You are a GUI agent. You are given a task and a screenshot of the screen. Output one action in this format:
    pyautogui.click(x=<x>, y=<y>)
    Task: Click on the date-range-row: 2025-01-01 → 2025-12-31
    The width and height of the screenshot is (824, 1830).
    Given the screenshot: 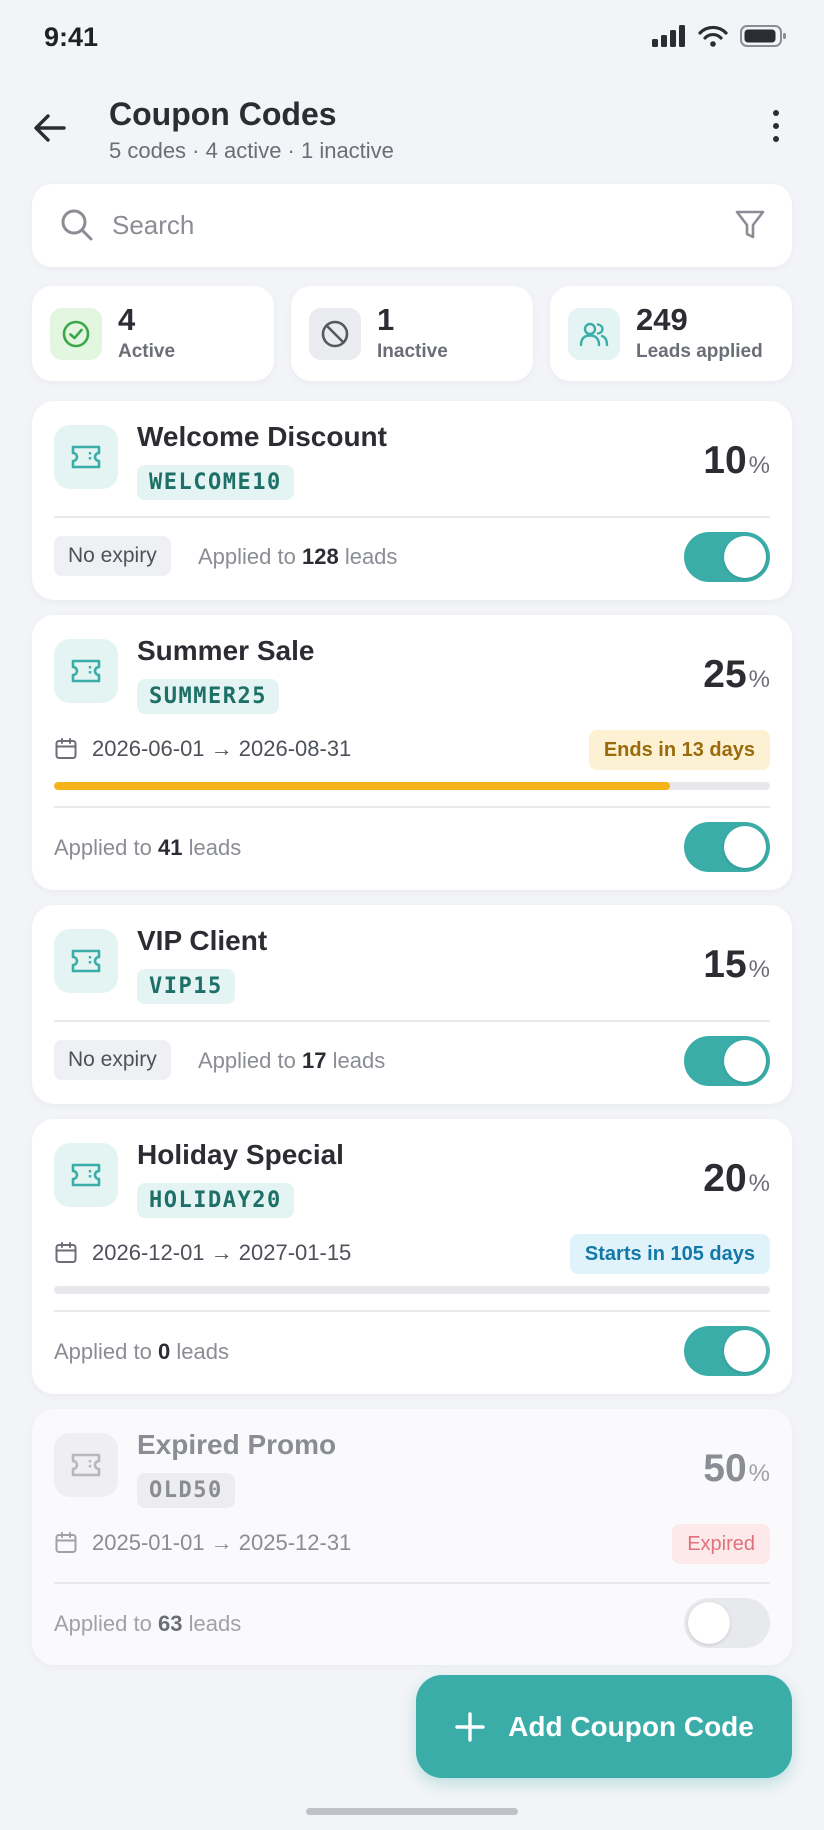 What is the action you would take?
    pyautogui.click(x=202, y=1543)
    